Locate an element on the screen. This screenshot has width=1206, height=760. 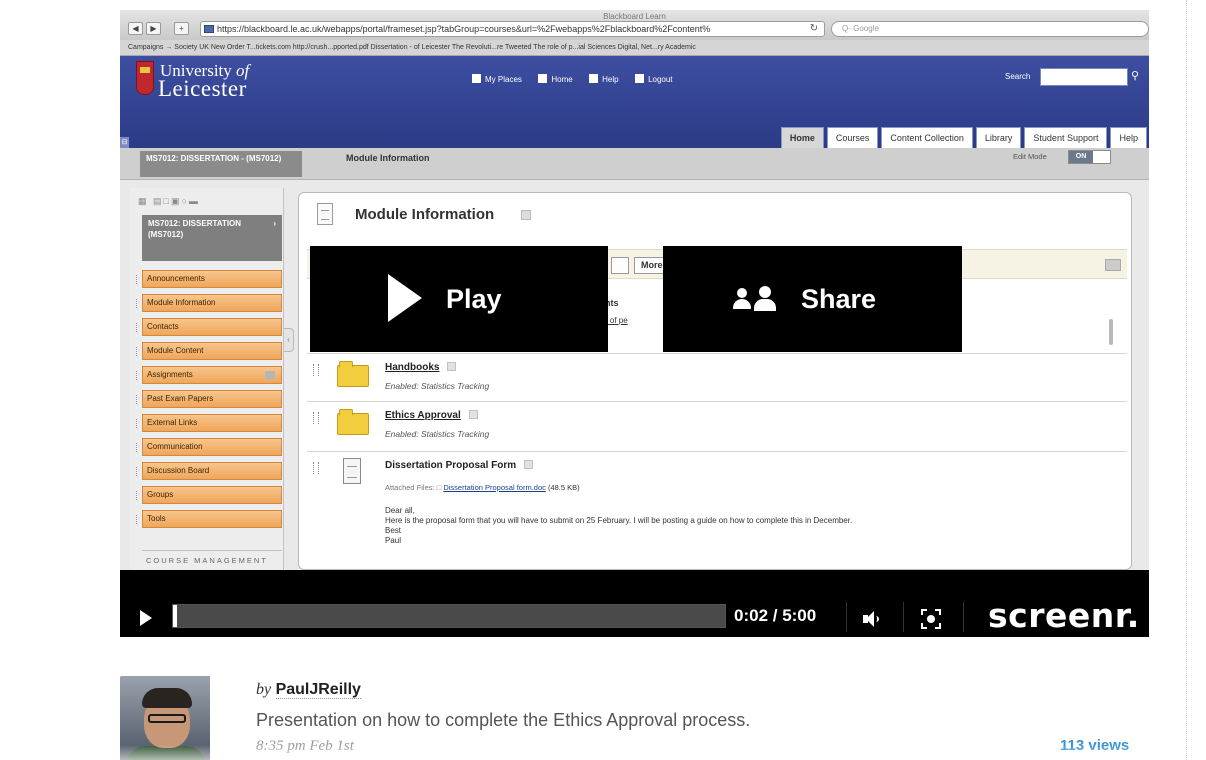
course-breadcrumb: MS7012: DISSERTATION - (MS7012) is located at coordinates (221, 164).